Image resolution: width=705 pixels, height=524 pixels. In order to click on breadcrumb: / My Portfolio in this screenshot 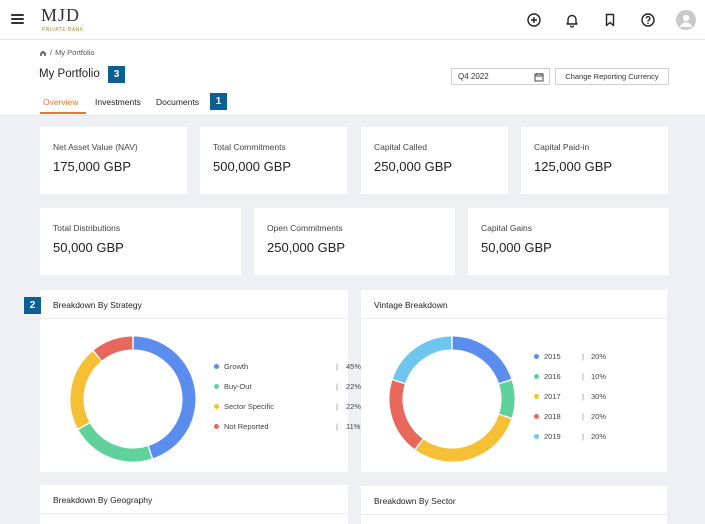, I will do `click(67, 52)`.